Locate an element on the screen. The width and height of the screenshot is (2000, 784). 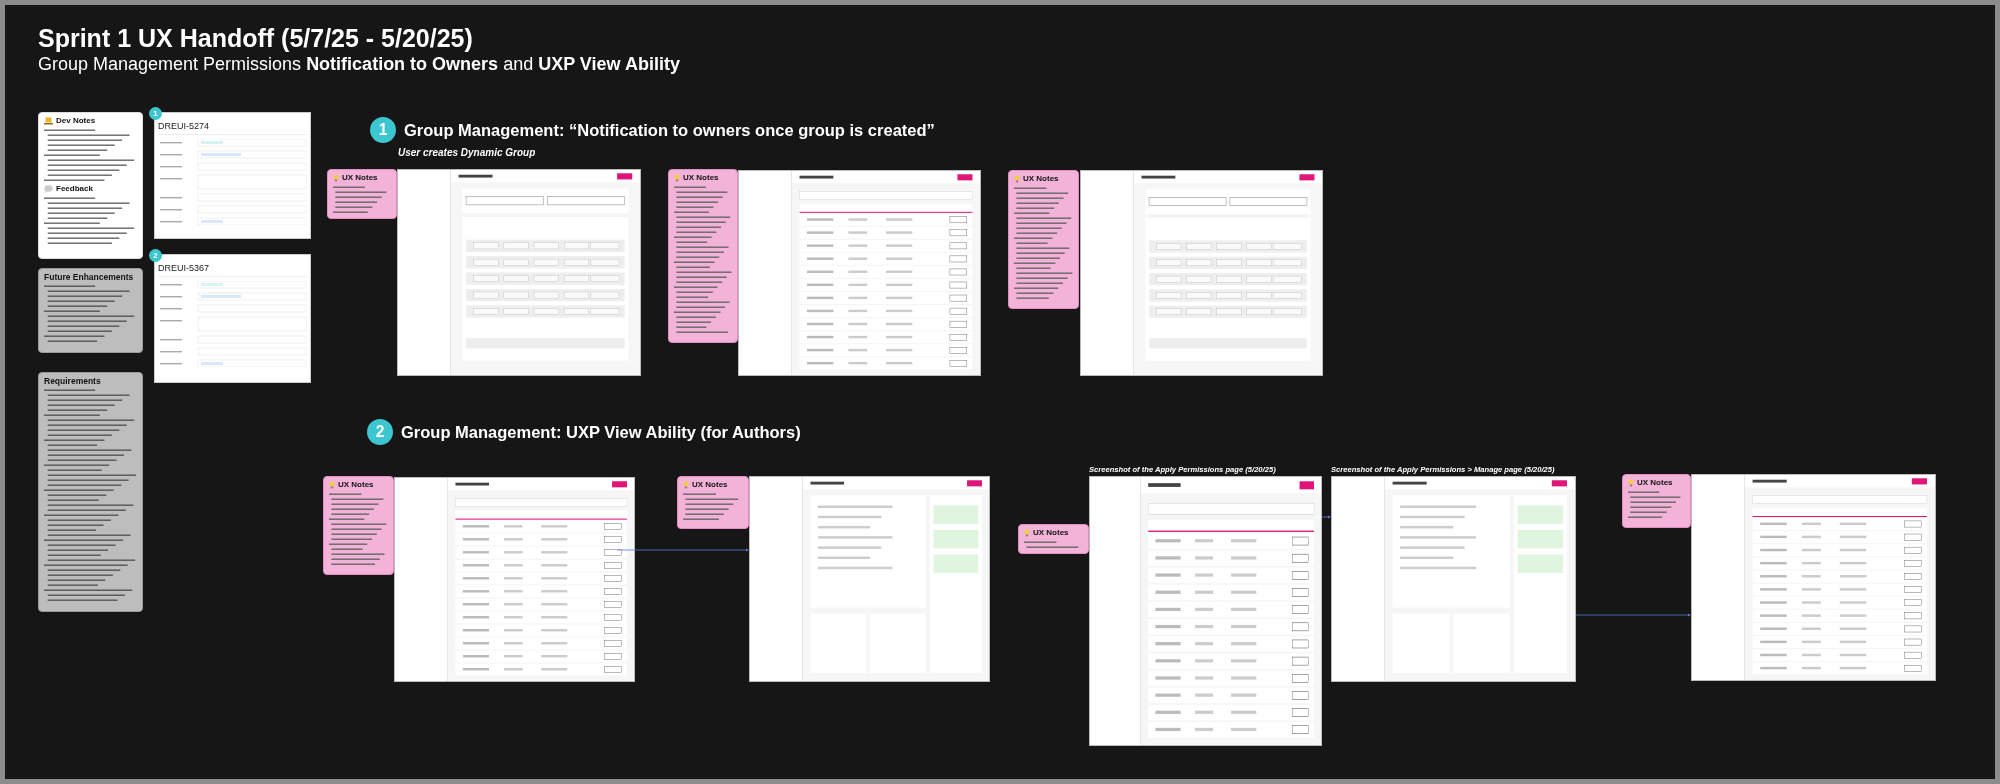
card-title: Feedback is located at coordinates (74, 189).